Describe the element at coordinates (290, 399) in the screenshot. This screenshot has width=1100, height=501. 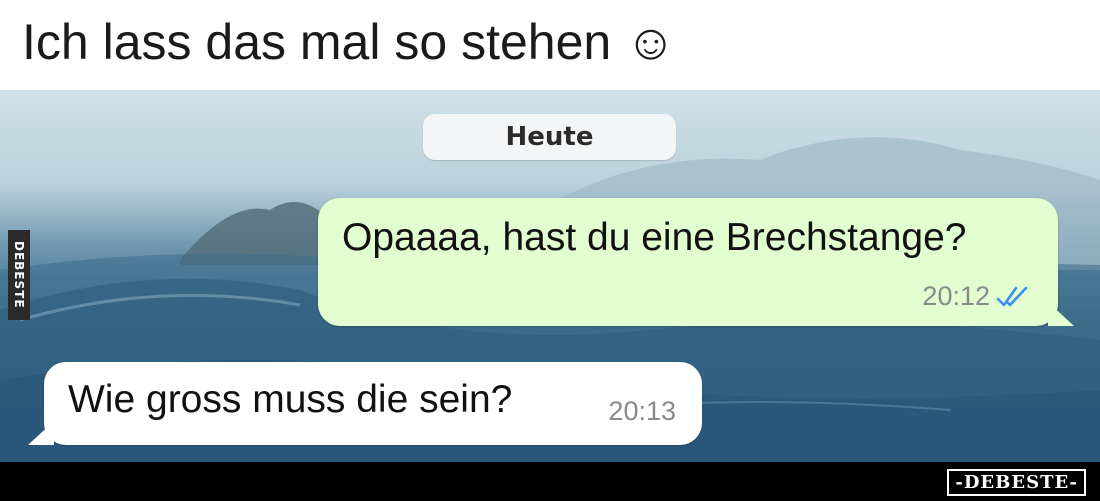
I see `message-text: Wie gross muss die sein?` at that location.